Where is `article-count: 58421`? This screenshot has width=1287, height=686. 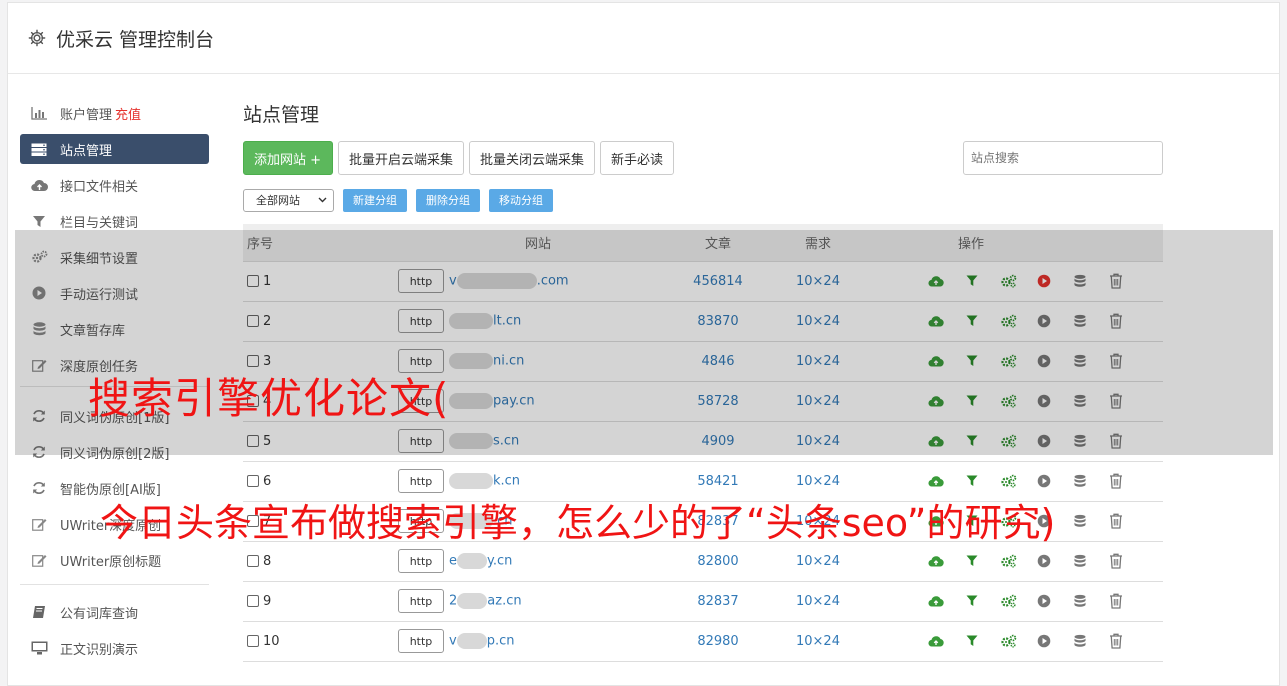 article-count: 58421 is located at coordinates (718, 481).